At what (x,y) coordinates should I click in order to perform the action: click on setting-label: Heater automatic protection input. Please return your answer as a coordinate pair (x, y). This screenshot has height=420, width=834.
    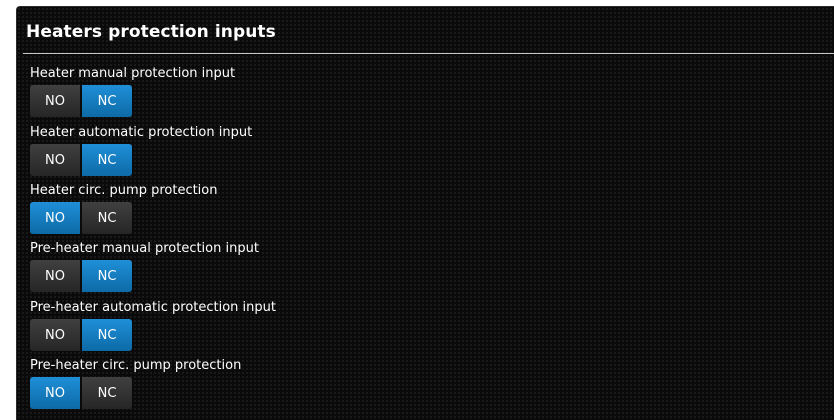
    Looking at the image, I should click on (141, 132).